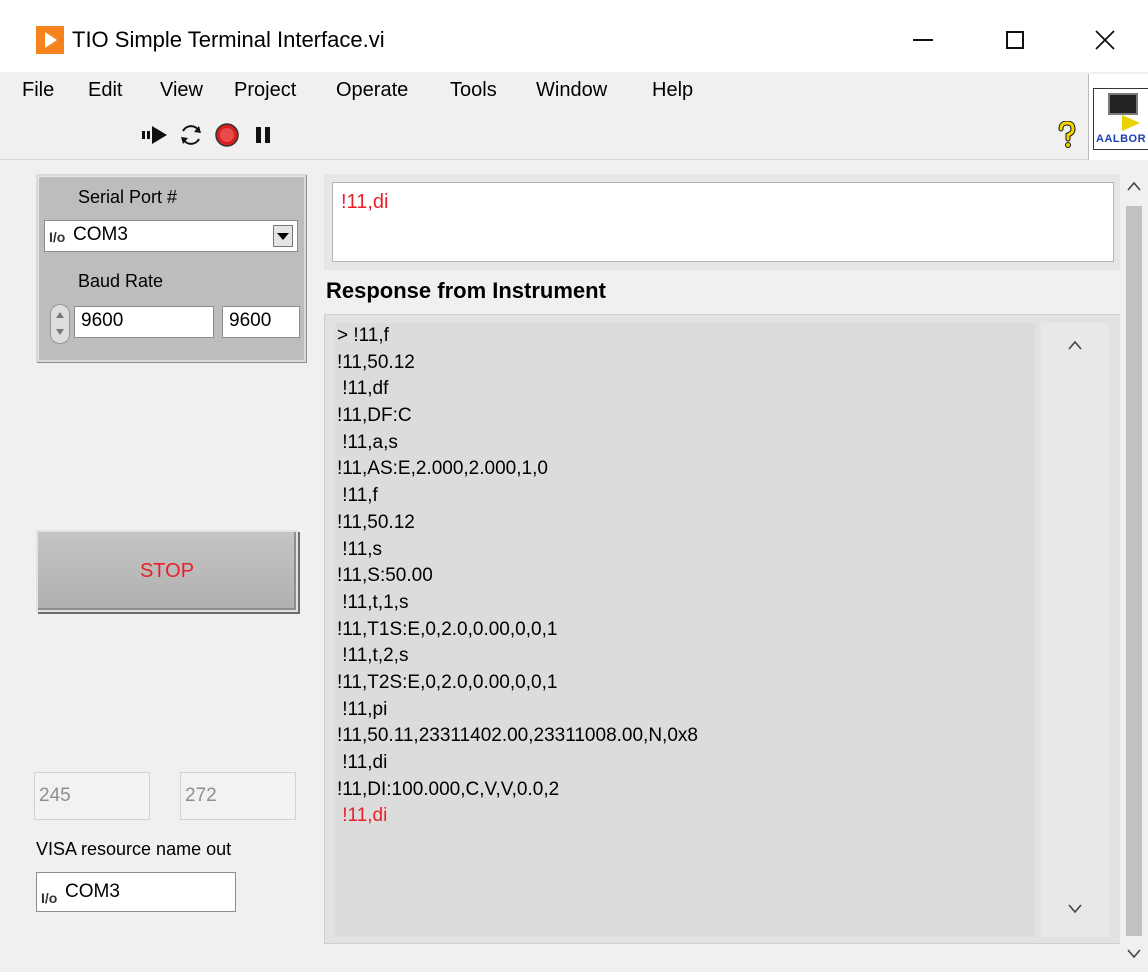 The height and width of the screenshot is (972, 1148). What do you see at coordinates (360, 549) in the screenshot?
I see `response-line: !11,s` at bounding box center [360, 549].